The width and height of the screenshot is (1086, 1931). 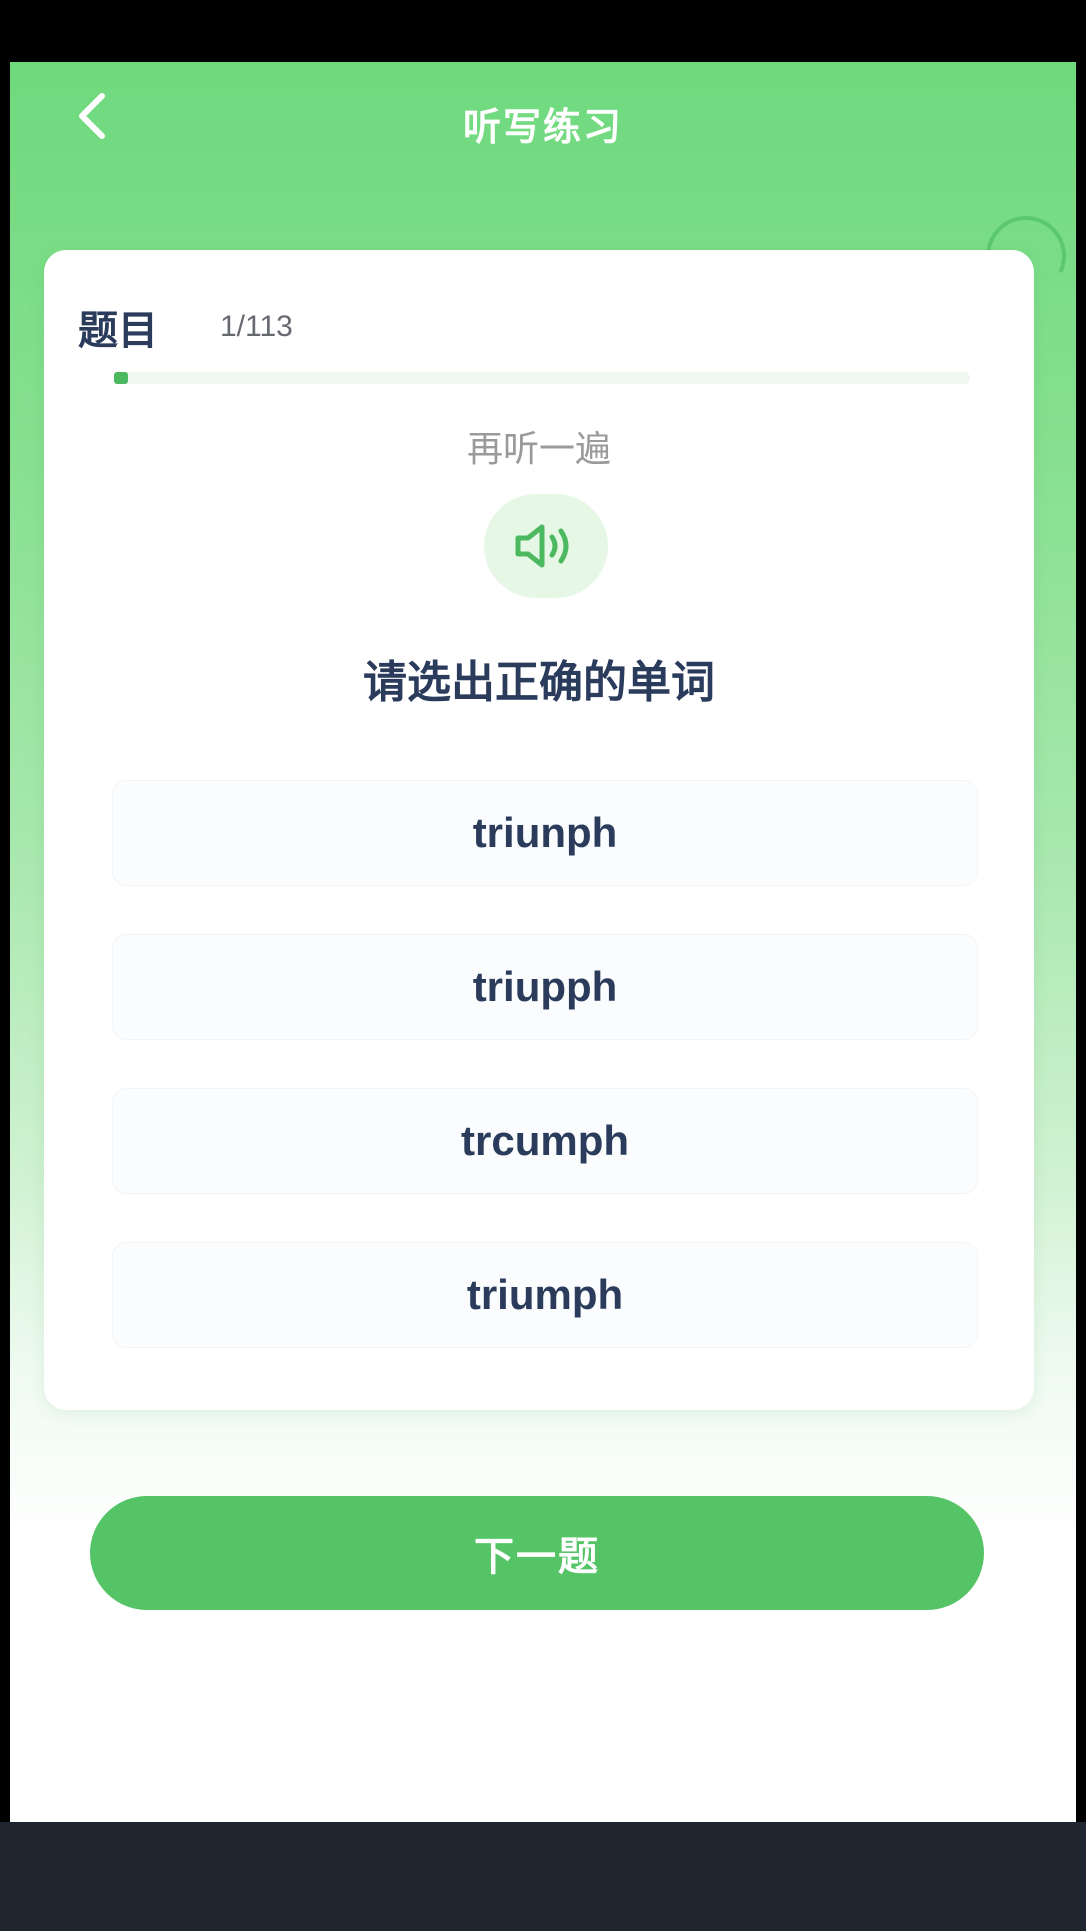 What do you see at coordinates (542, 127) in the screenshot?
I see `page-title: 听写练习` at bounding box center [542, 127].